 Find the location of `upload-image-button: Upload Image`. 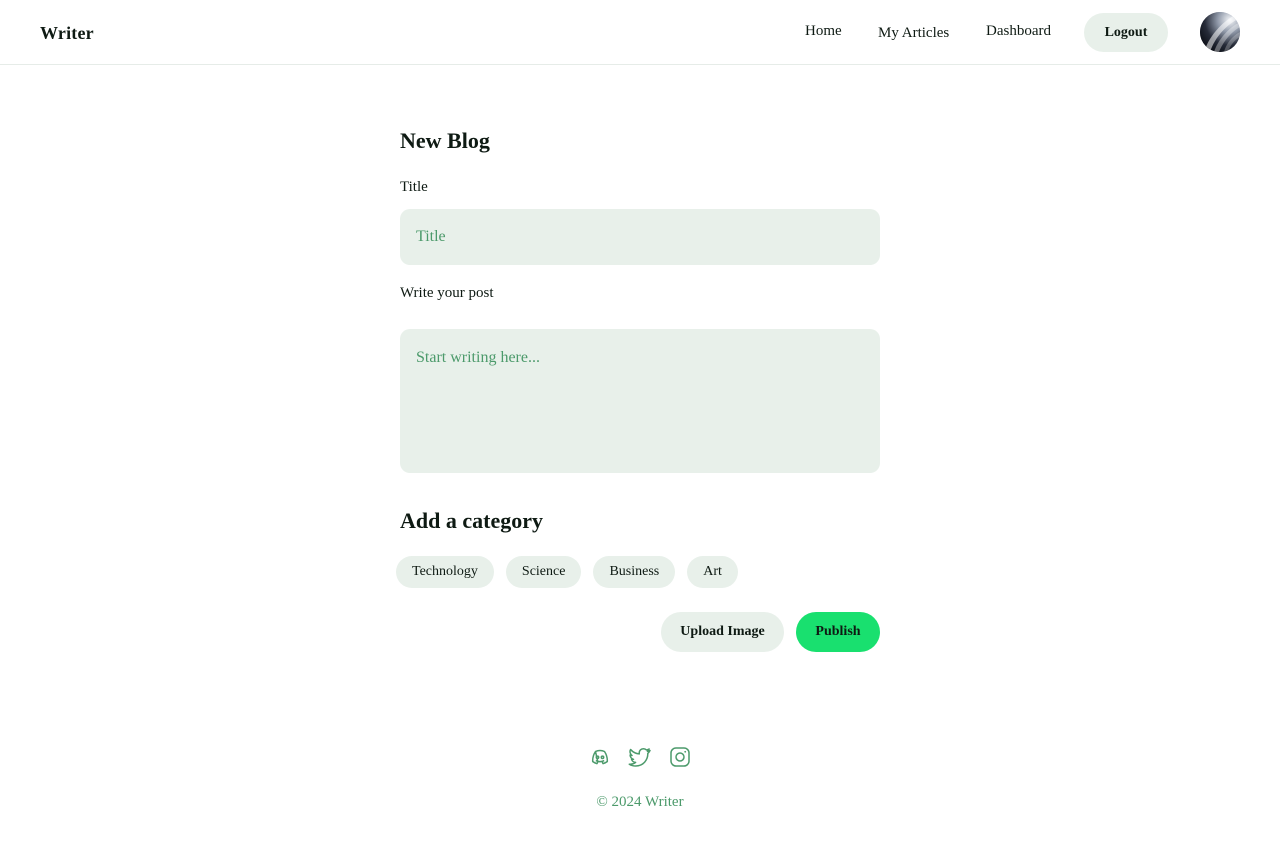

upload-image-button: Upload Image is located at coordinates (722, 632).